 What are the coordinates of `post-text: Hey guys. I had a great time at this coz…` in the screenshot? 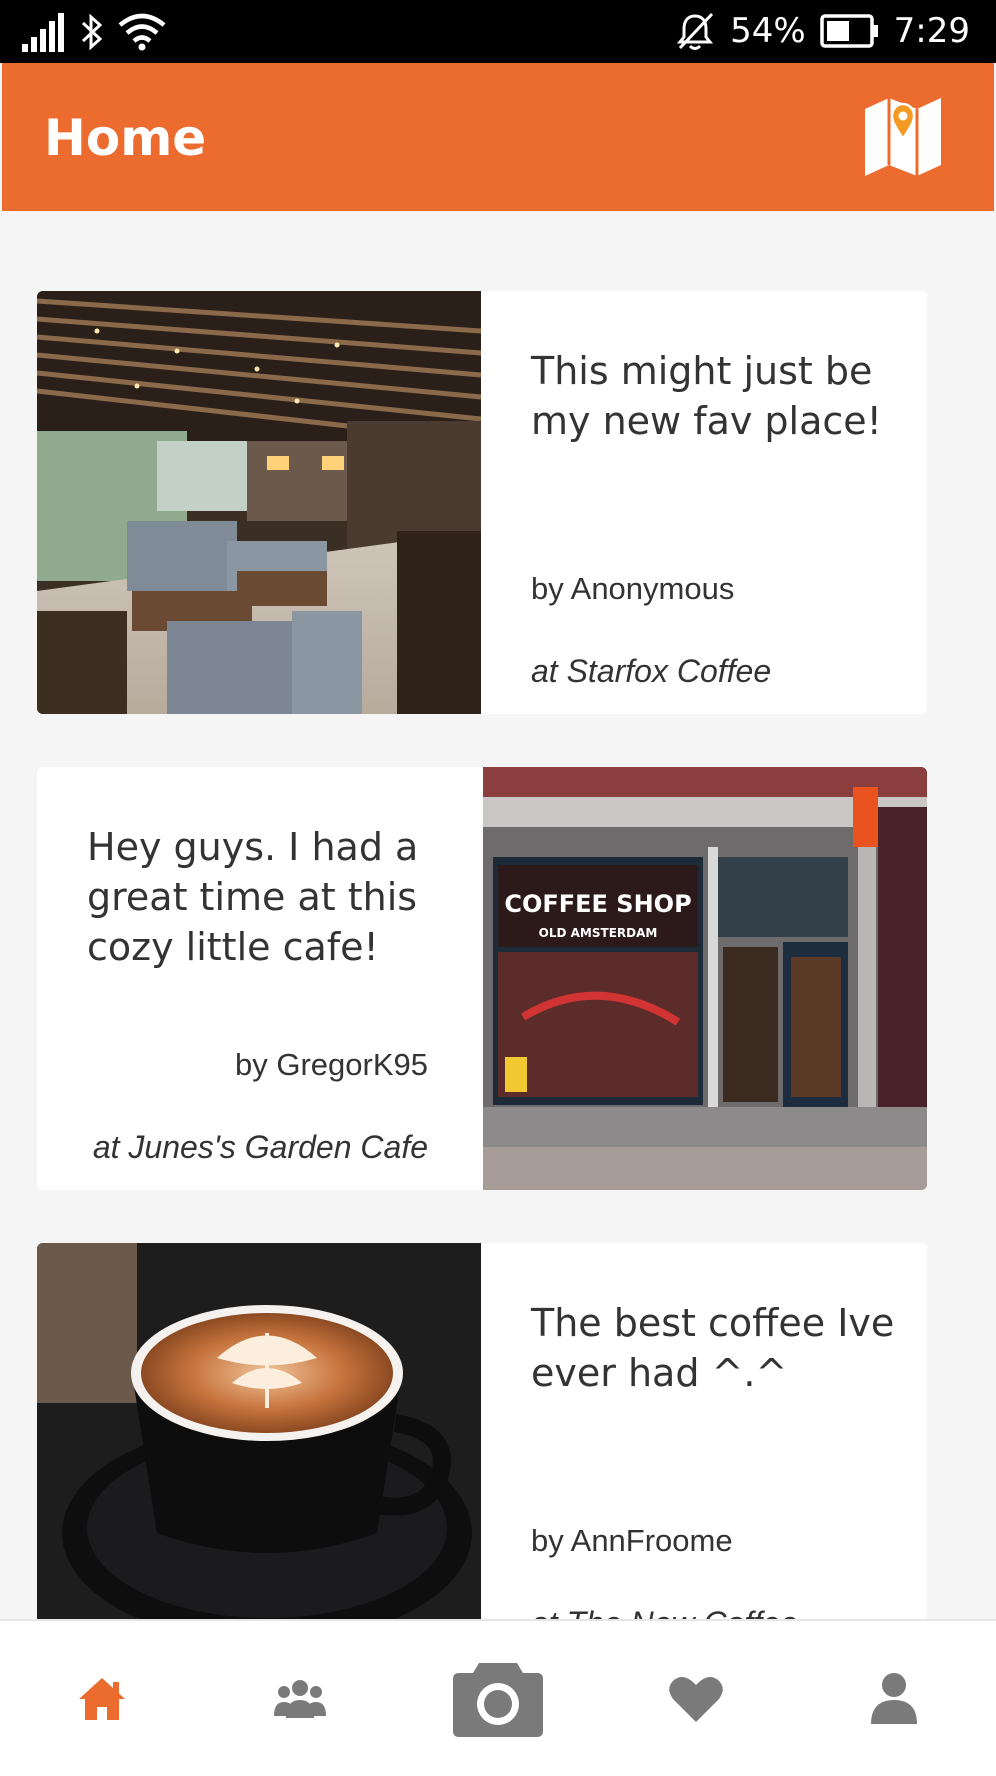 It's located at (260, 978).